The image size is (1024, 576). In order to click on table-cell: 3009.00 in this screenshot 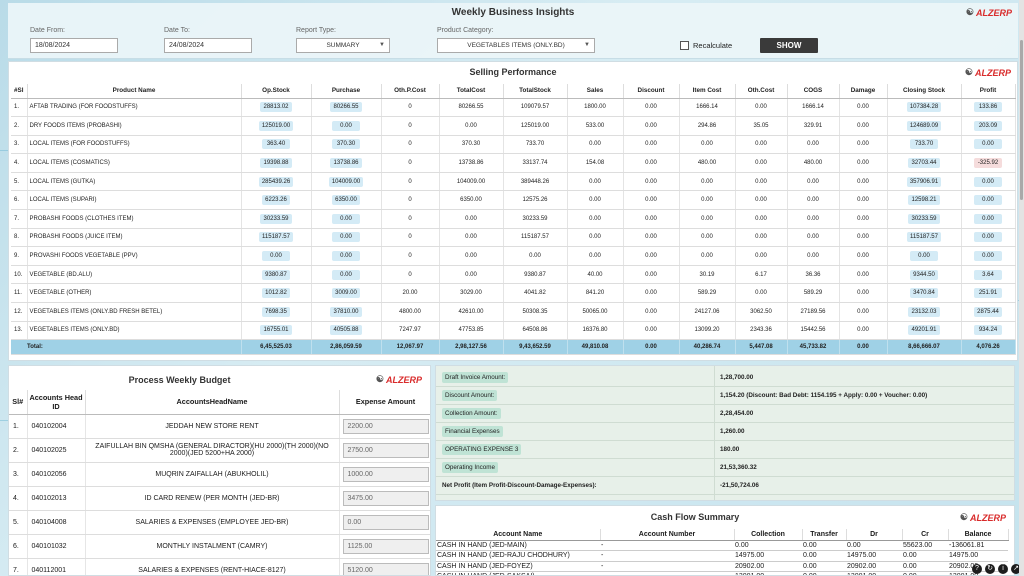, I will do `click(346, 293)`.